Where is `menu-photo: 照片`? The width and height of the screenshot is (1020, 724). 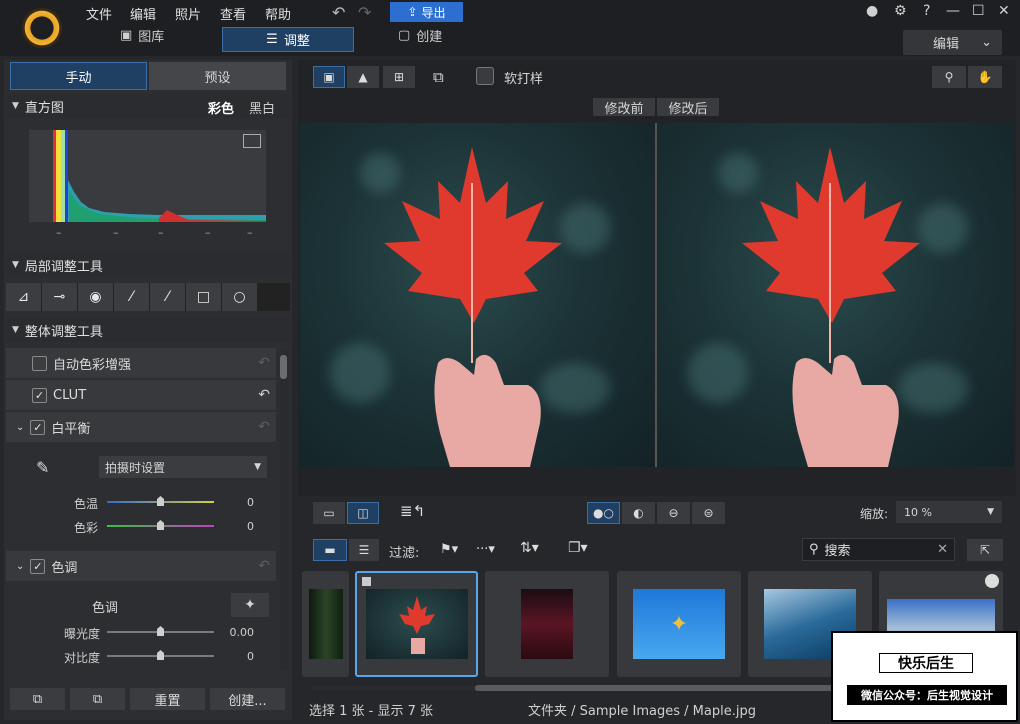 menu-photo: 照片 is located at coordinates (188, 13).